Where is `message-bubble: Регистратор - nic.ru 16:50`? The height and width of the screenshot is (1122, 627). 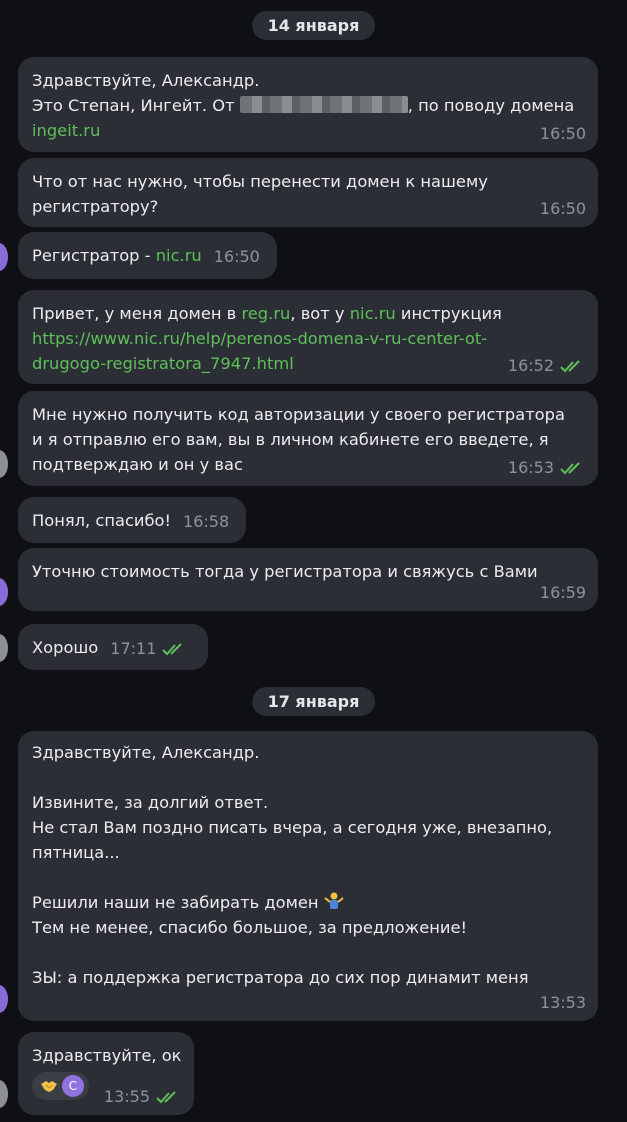
message-bubble: Регистратор - nic.ru 16:50 is located at coordinates (147, 255).